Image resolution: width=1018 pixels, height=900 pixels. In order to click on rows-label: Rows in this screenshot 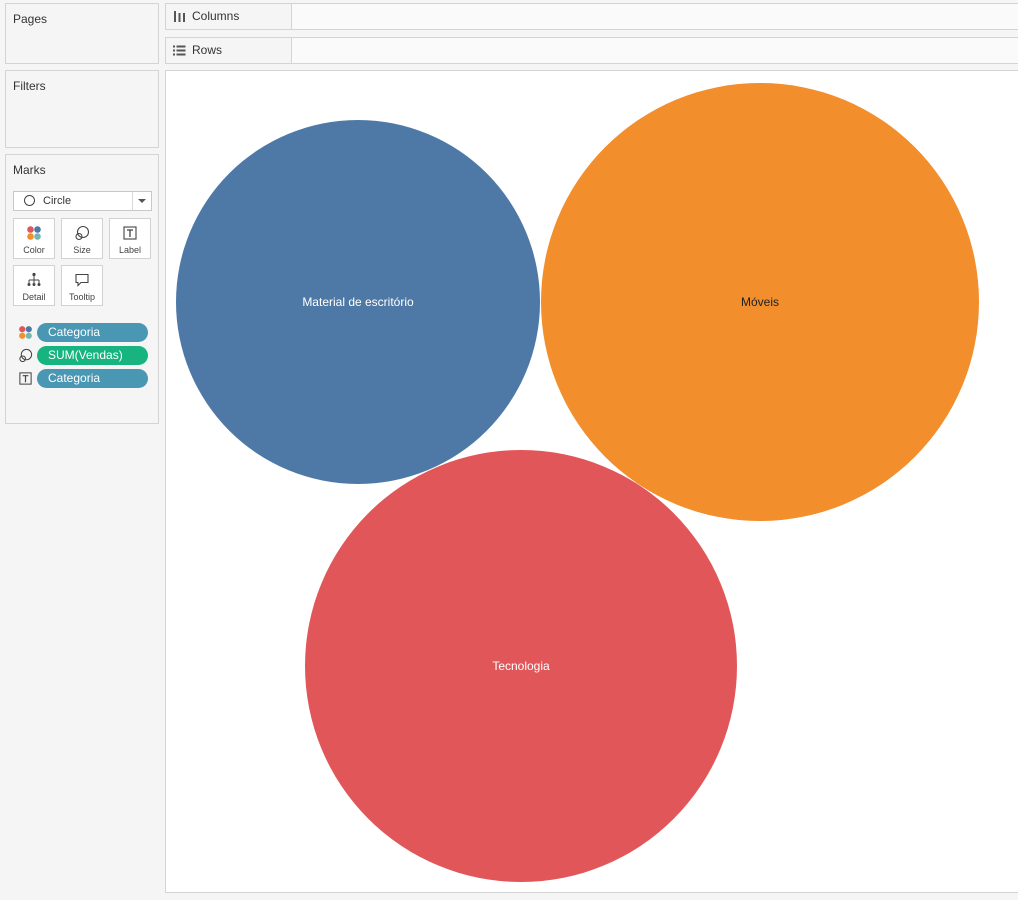, I will do `click(207, 50)`.